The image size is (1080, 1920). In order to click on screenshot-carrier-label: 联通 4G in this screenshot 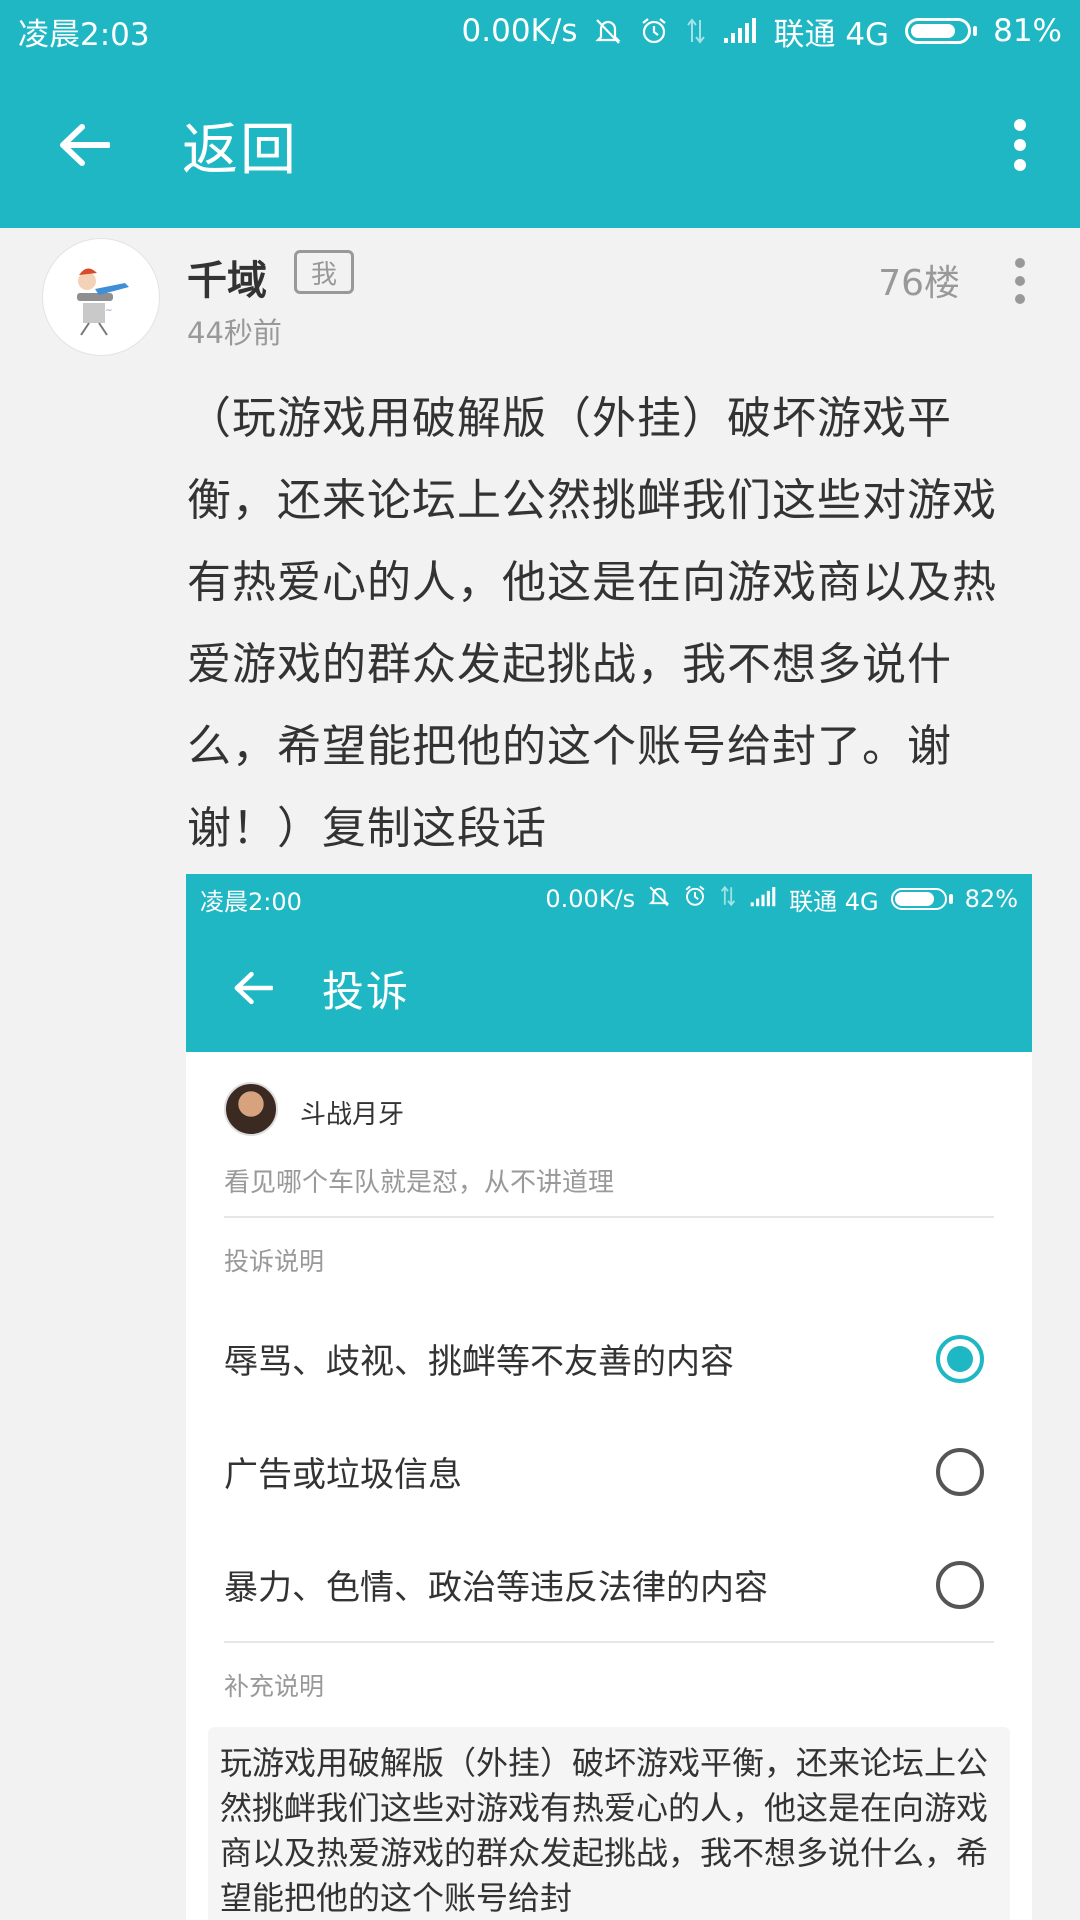, I will do `click(834, 901)`.